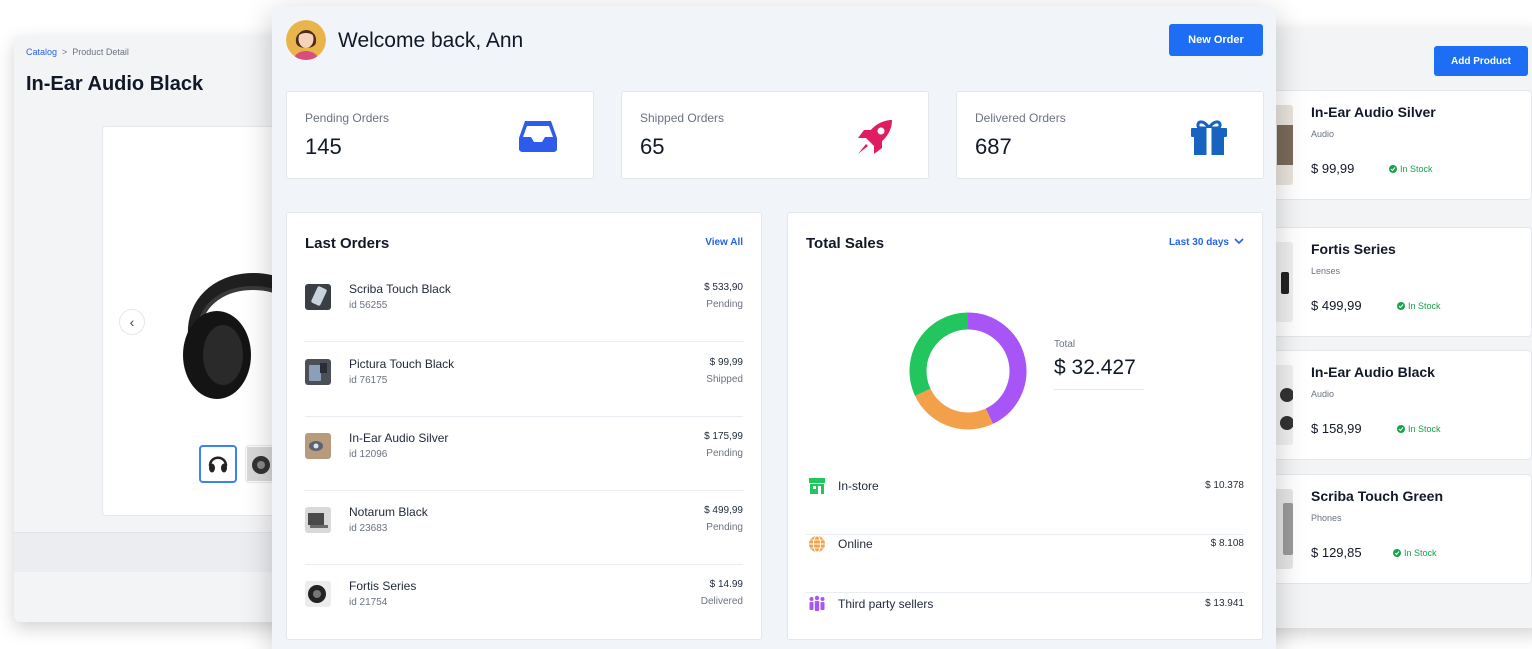 The width and height of the screenshot is (1532, 649). I want to click on order-status: Delivered, so click(721, 601).